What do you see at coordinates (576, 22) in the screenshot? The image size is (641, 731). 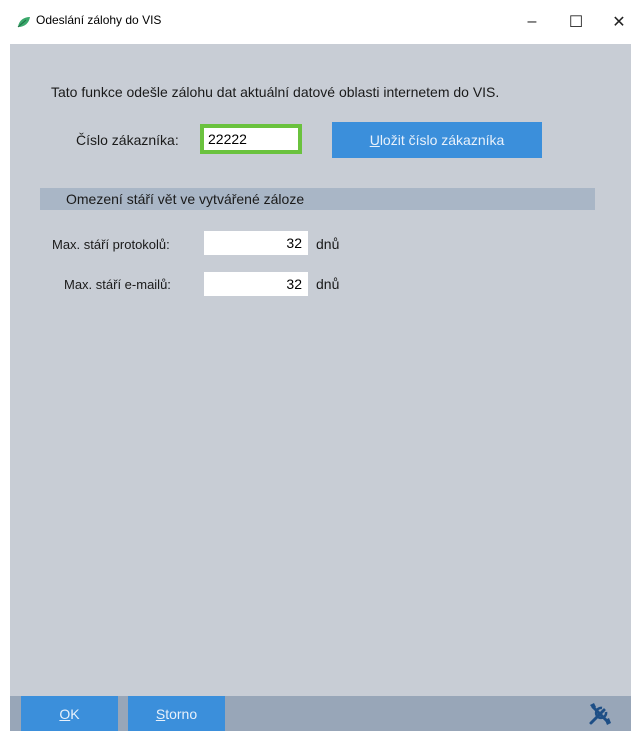 I see `maximize-button: ☐` at bounding box center [576, 22].